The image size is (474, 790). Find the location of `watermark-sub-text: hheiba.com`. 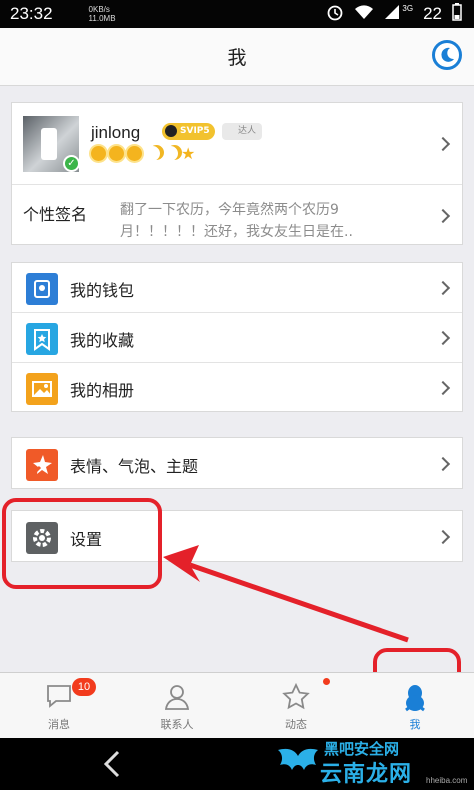

watermark-sub-text: hheiba.com is located at coordinates (447, 780).